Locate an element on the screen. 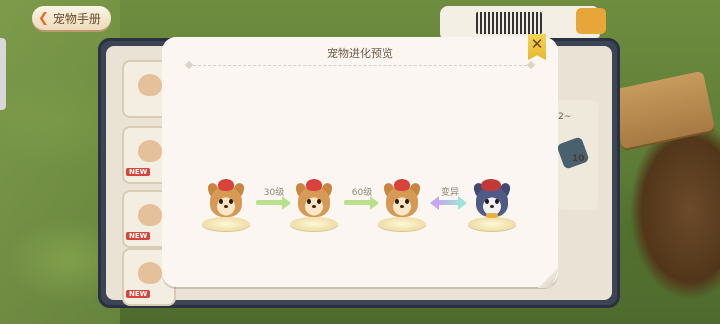 This screenshot has width=720, height=324. barcode-decoration is located at coordinates (509, 23).